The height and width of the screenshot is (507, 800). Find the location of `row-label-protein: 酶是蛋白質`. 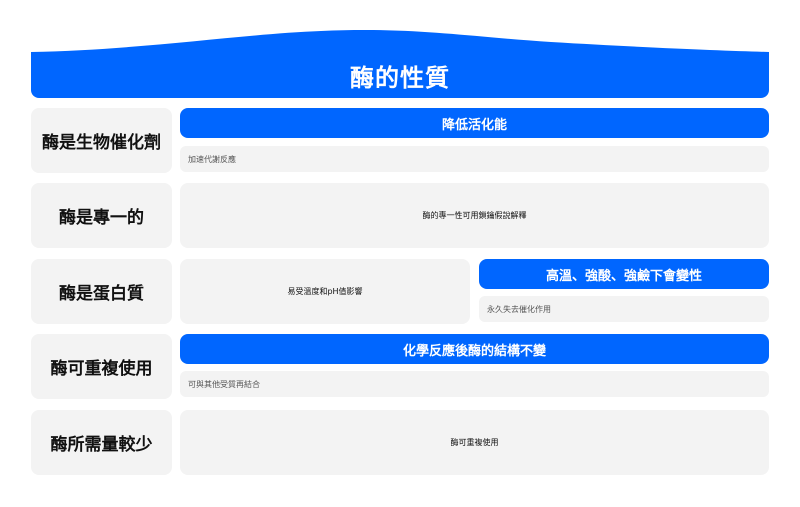

row-label-protein: 酶是蛋白質 is located at coordinates (101, 291).